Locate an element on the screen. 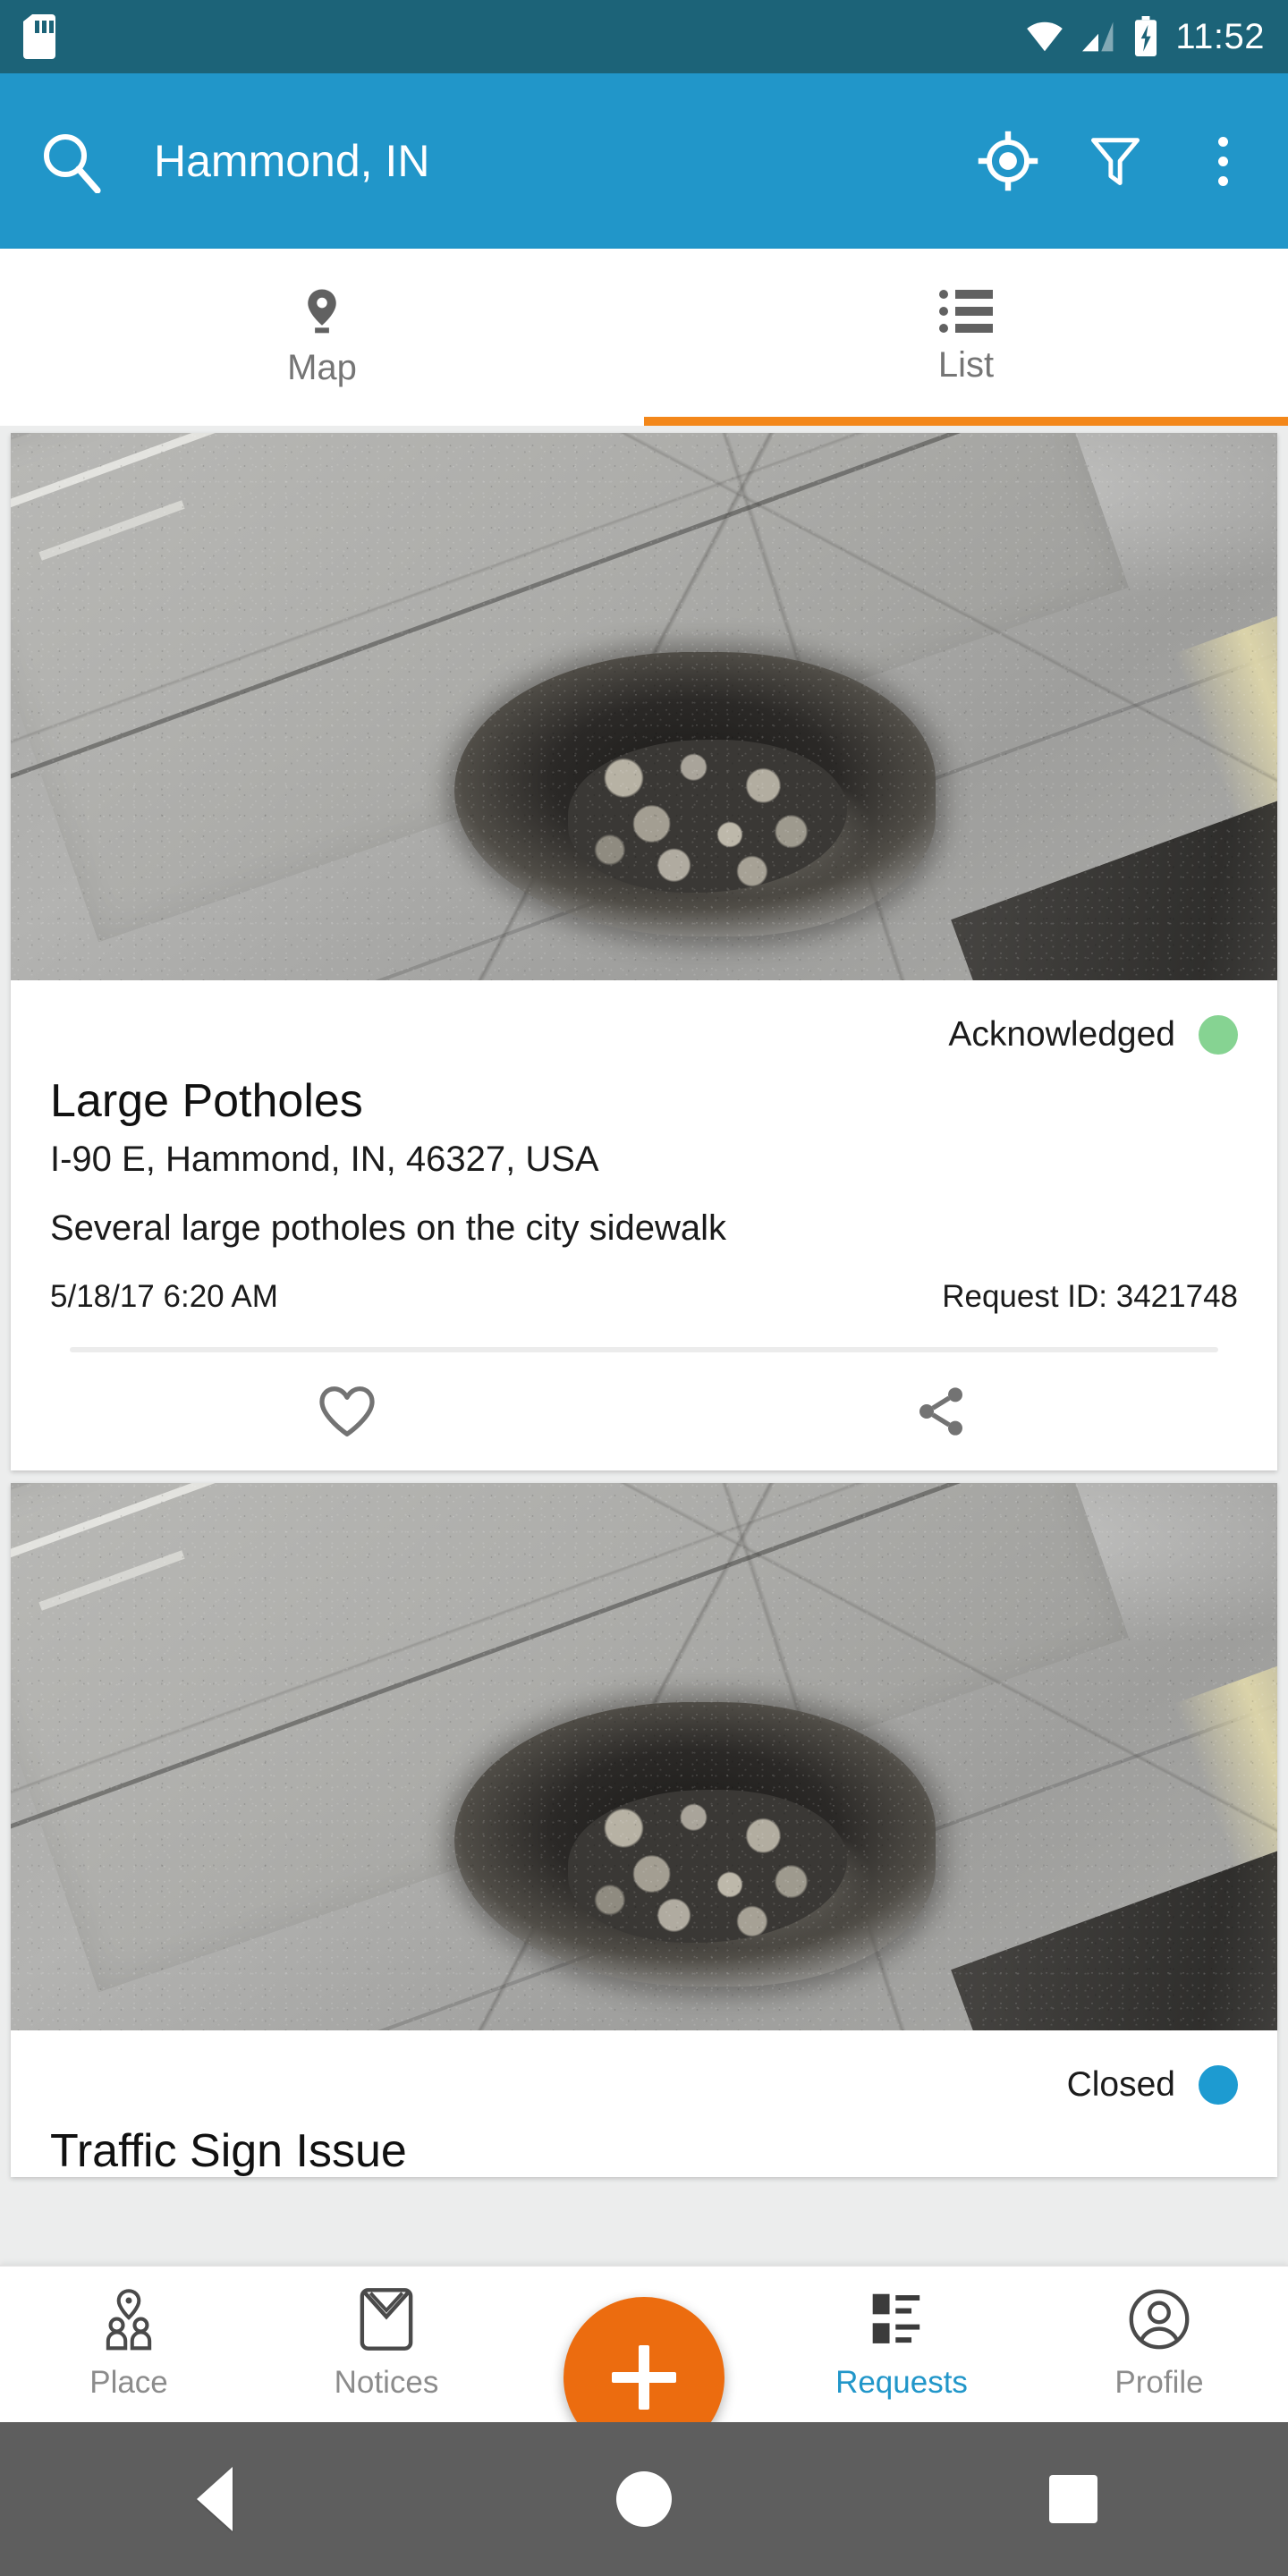 The height and width of the screenshot is (2576, 1288). status-badge: Acknowledged is located at coordinates (644, 1035).